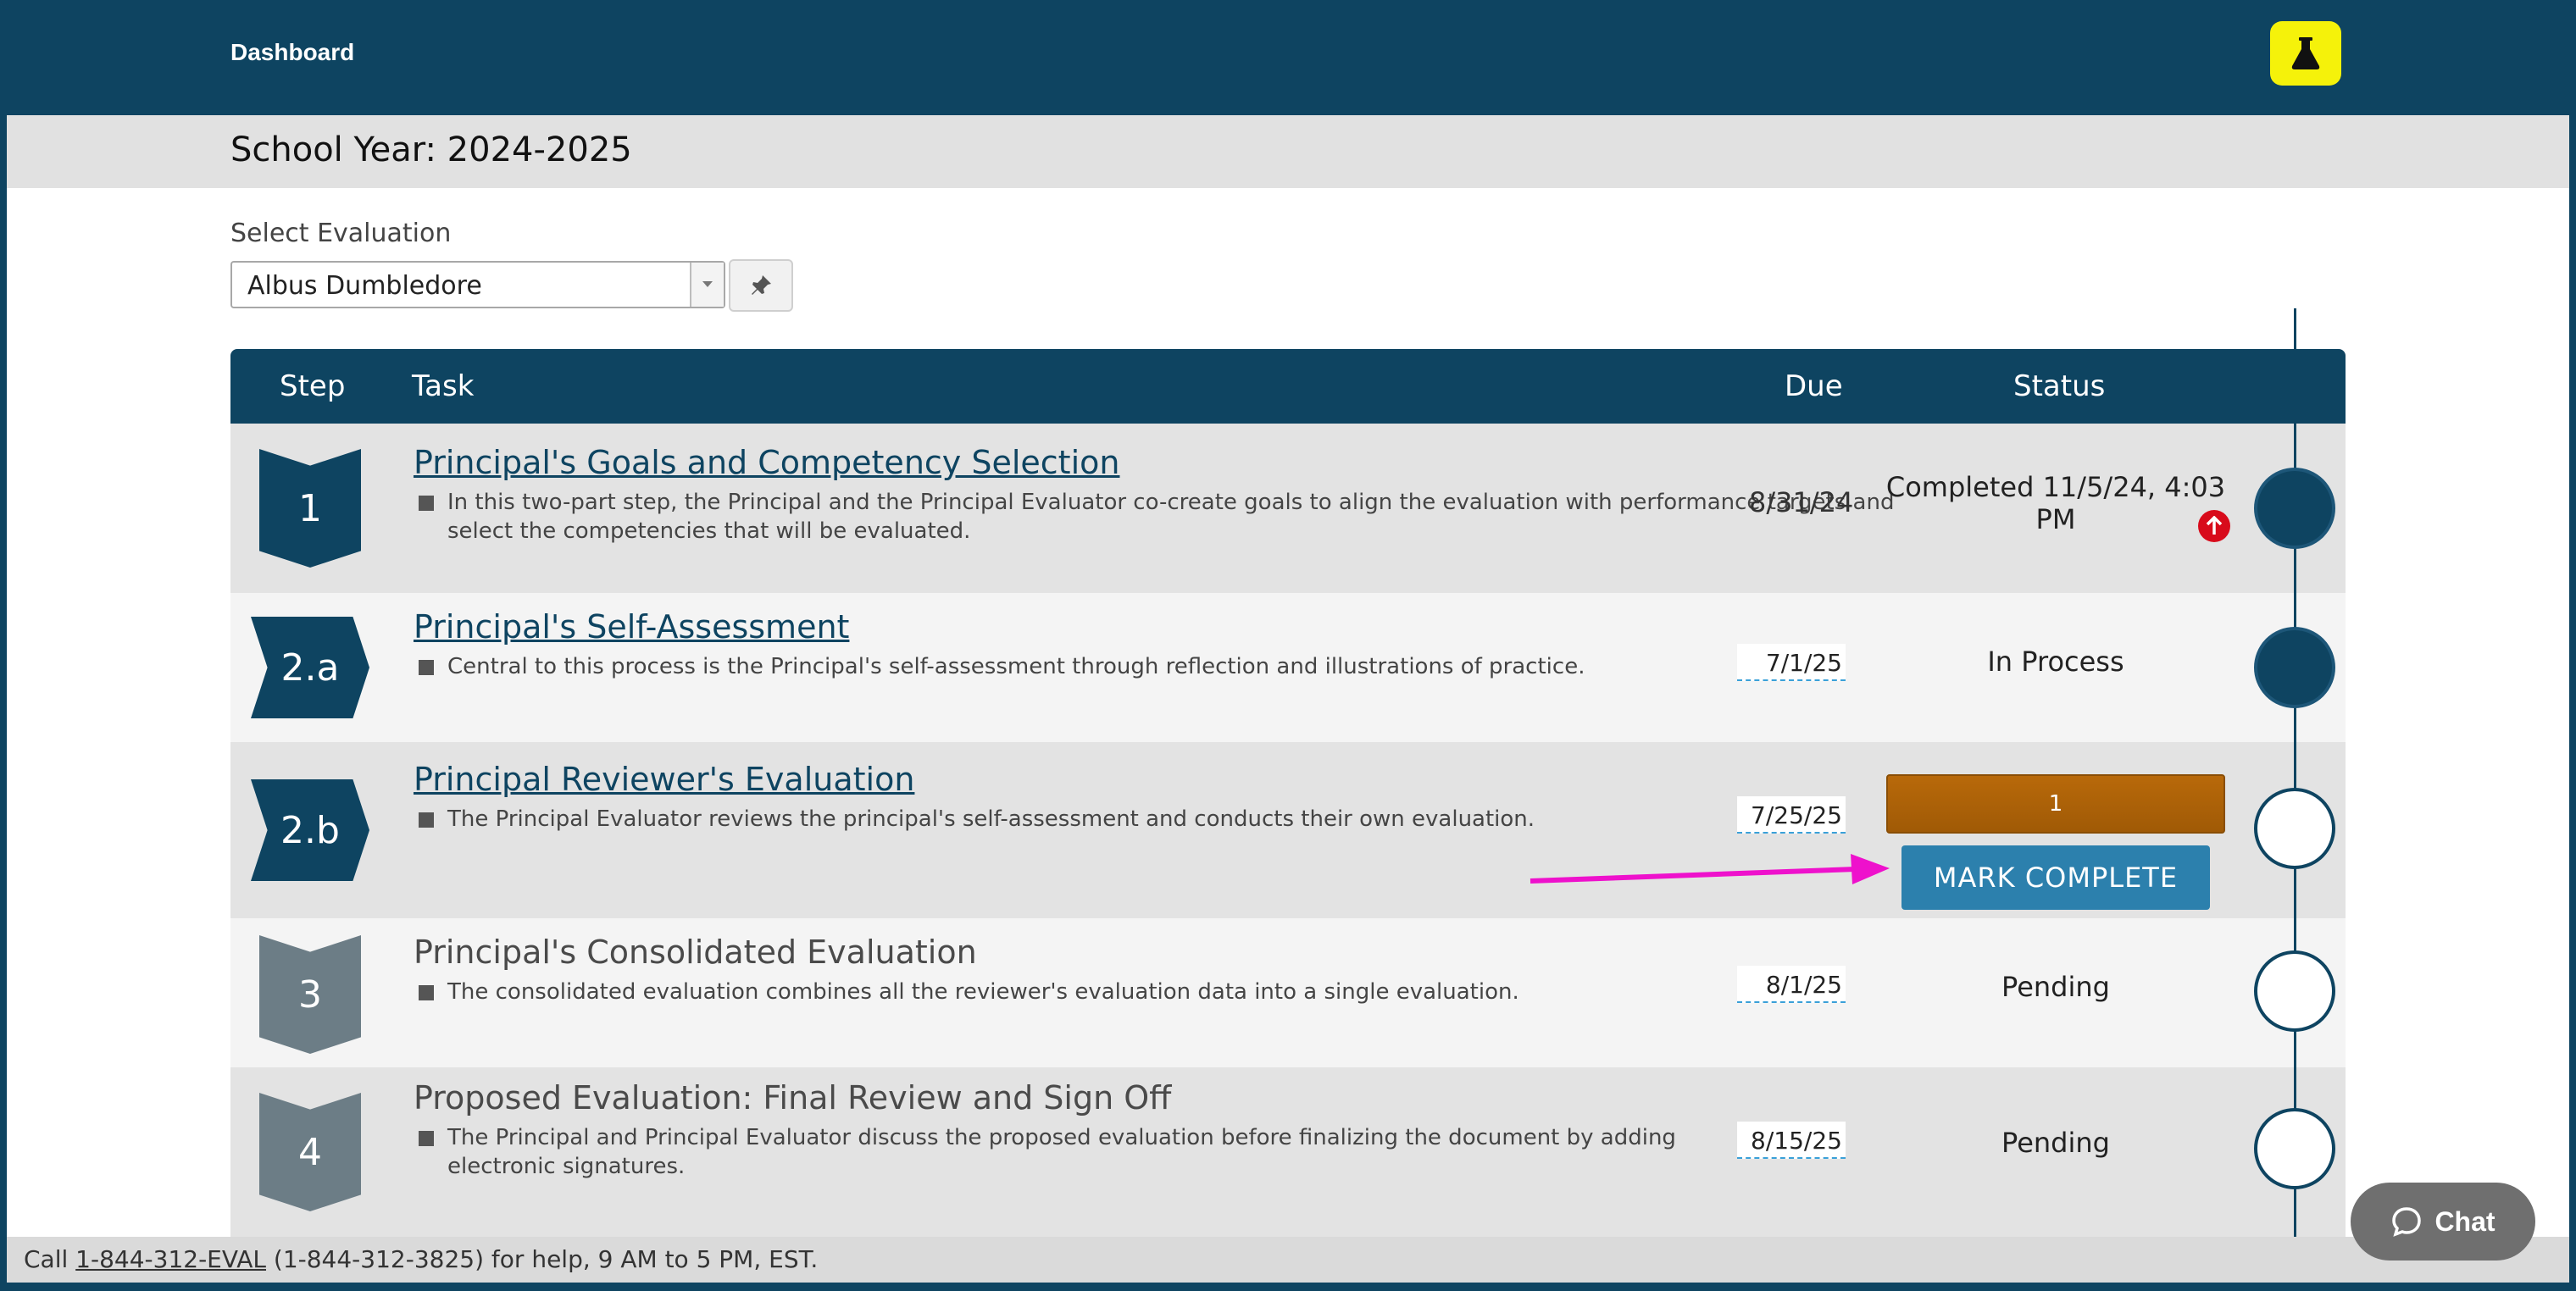 This screenshot has height=1291, width=2576. Describe the element at coordinates (2465, 1221) in the screenshot. I see `chat-label: Chat` at that location.